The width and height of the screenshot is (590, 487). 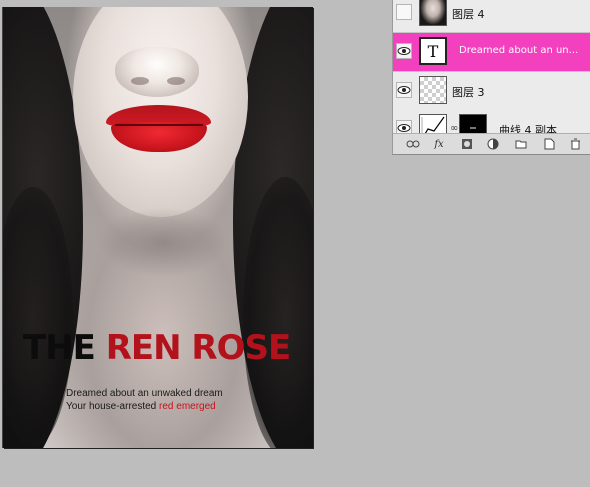 I want to click on layers-toolbar: fx, so click(x=491, y=143).